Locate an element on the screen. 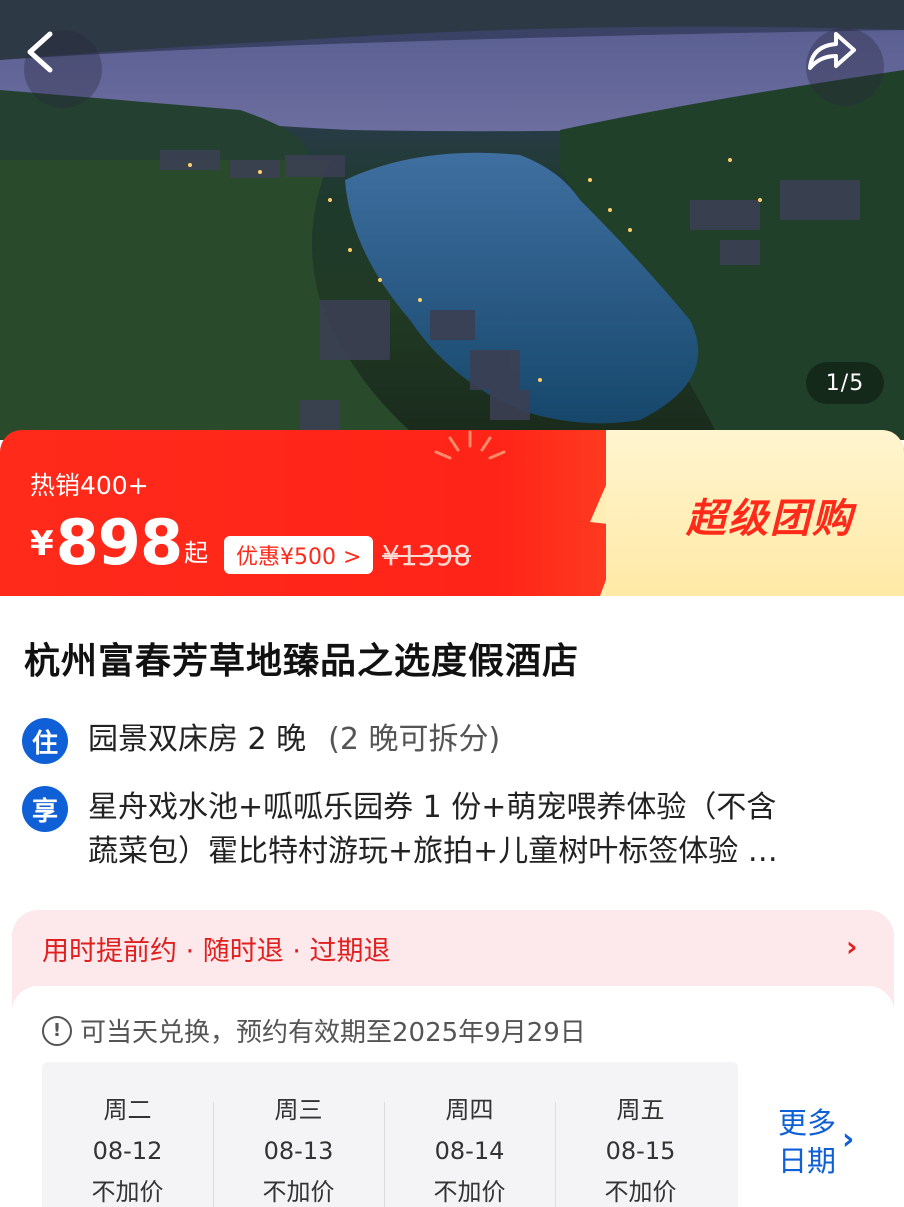 The width and height of the screenshot is (904, 1207). room-info: 住 园景双床房 2 晚 (2 晚可拆分) is located at coordinates (261, 741).